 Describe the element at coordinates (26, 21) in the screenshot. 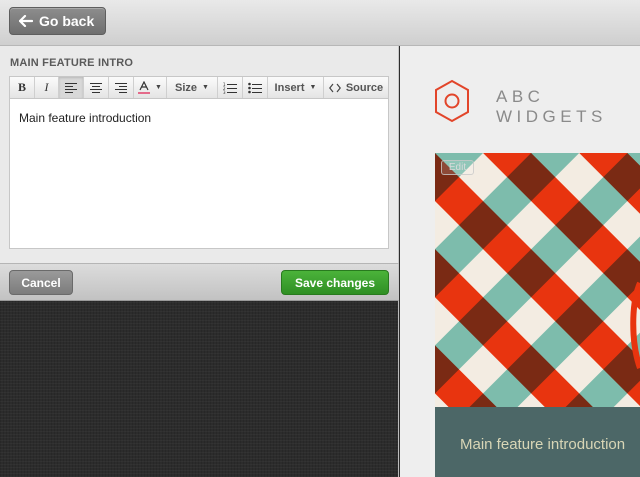

I see `arrow-left-icon` at that location.